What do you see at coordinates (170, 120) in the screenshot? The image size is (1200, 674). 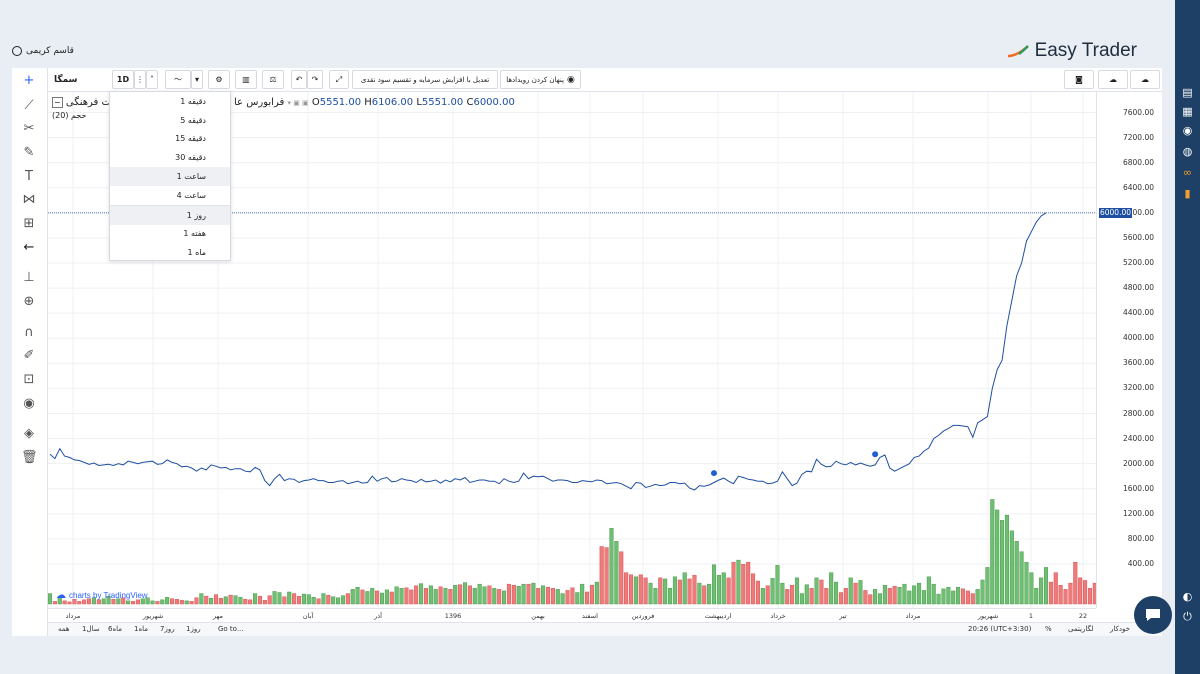 I see `interval-option: دقیقه 5` at bounding box center [170, 120].